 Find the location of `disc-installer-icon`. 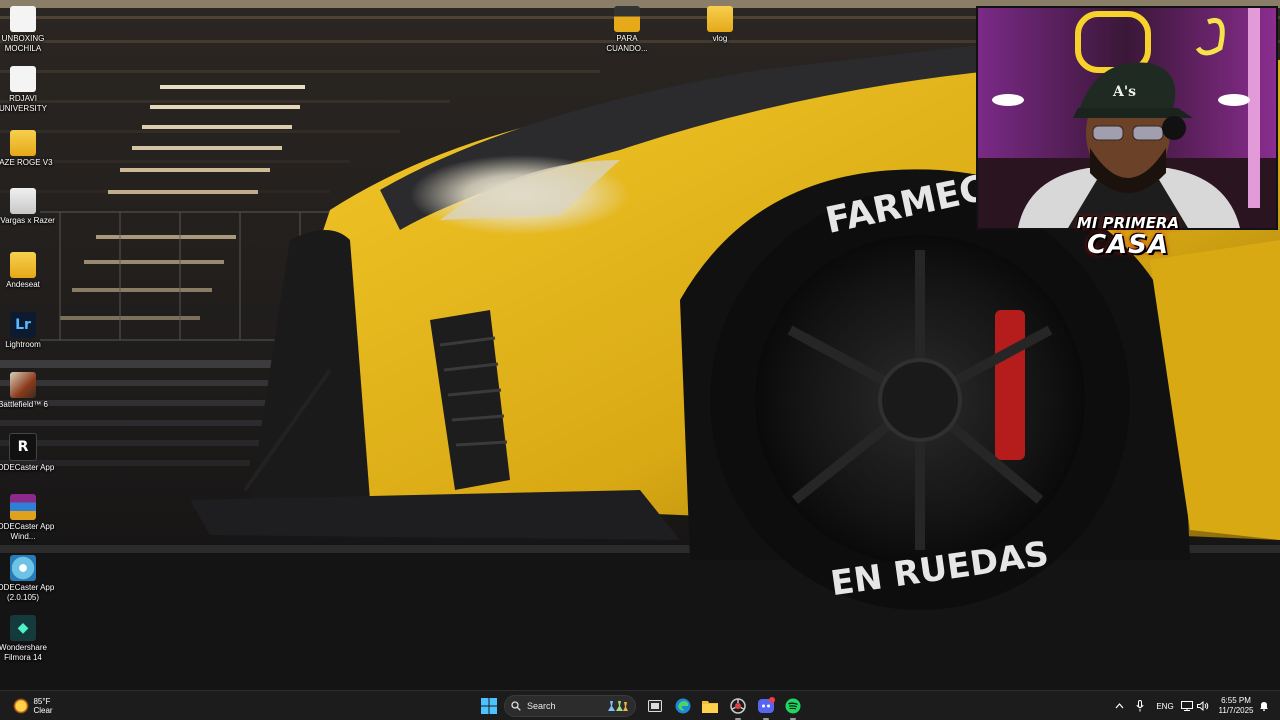

disc-installer-icon is located at coordinates (23, 568).